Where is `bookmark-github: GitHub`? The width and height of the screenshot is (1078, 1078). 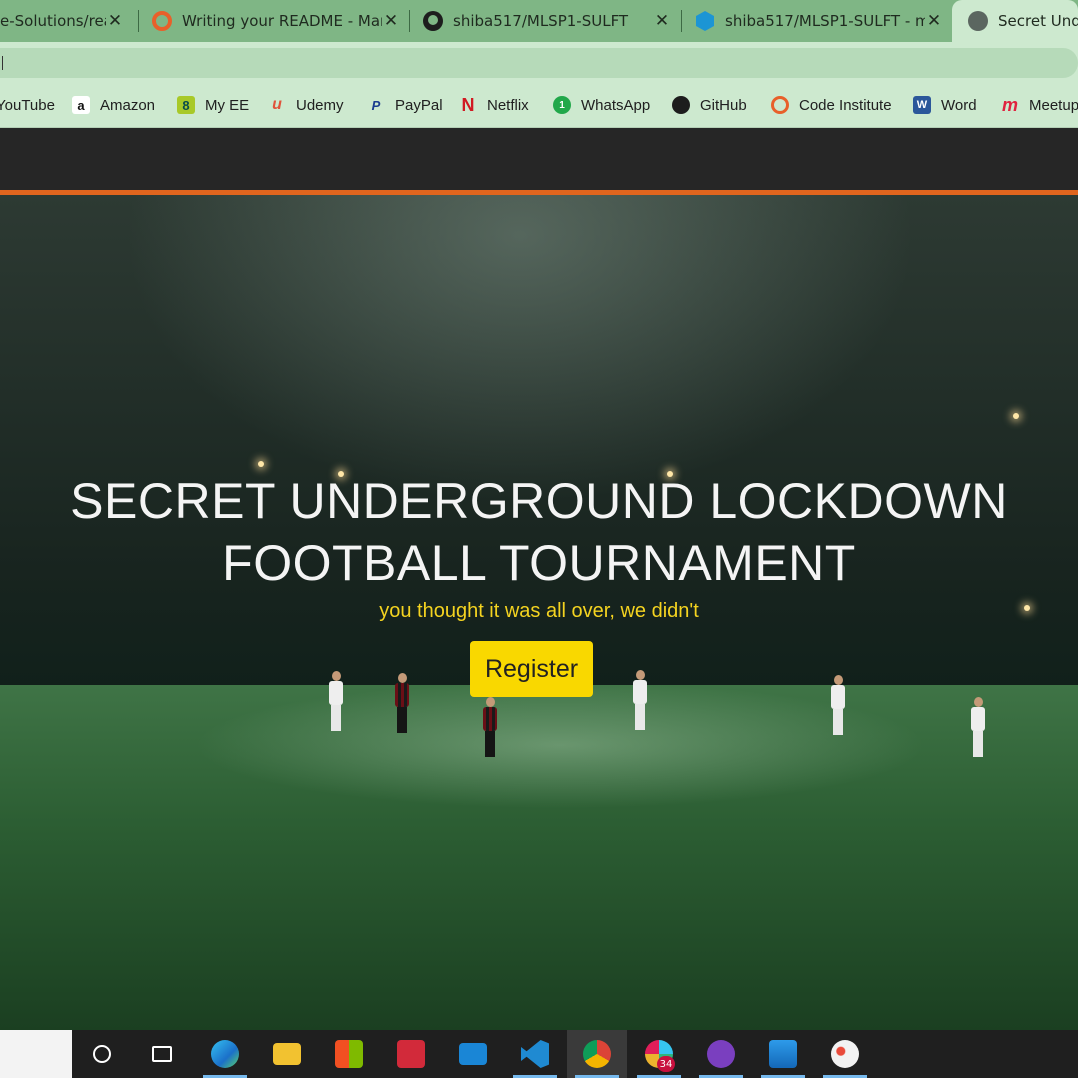
bookmark-github: GitHub is located at coordinates (709, 105).